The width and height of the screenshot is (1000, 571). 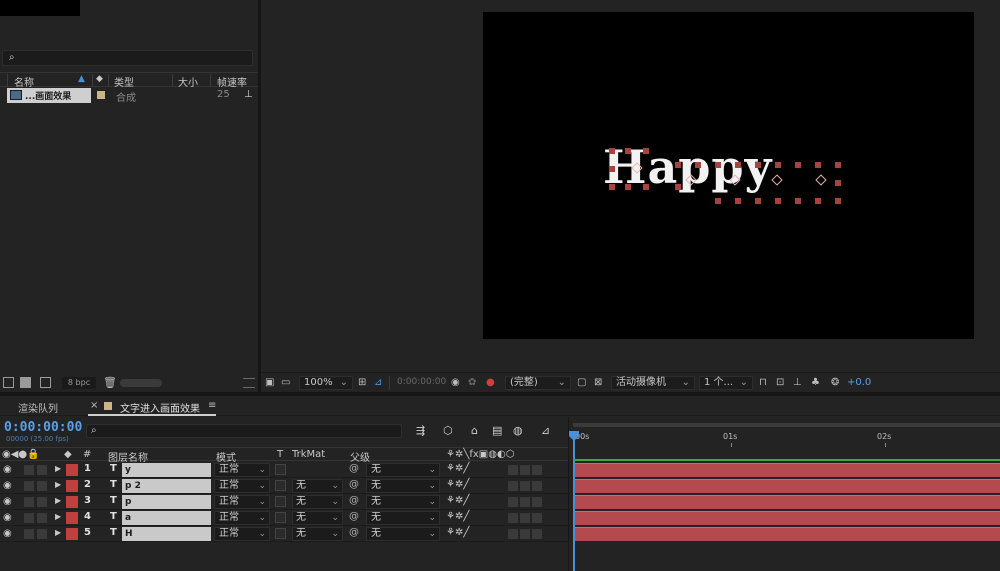 I want to click on layer-name: p, so click(x=166, y=502).